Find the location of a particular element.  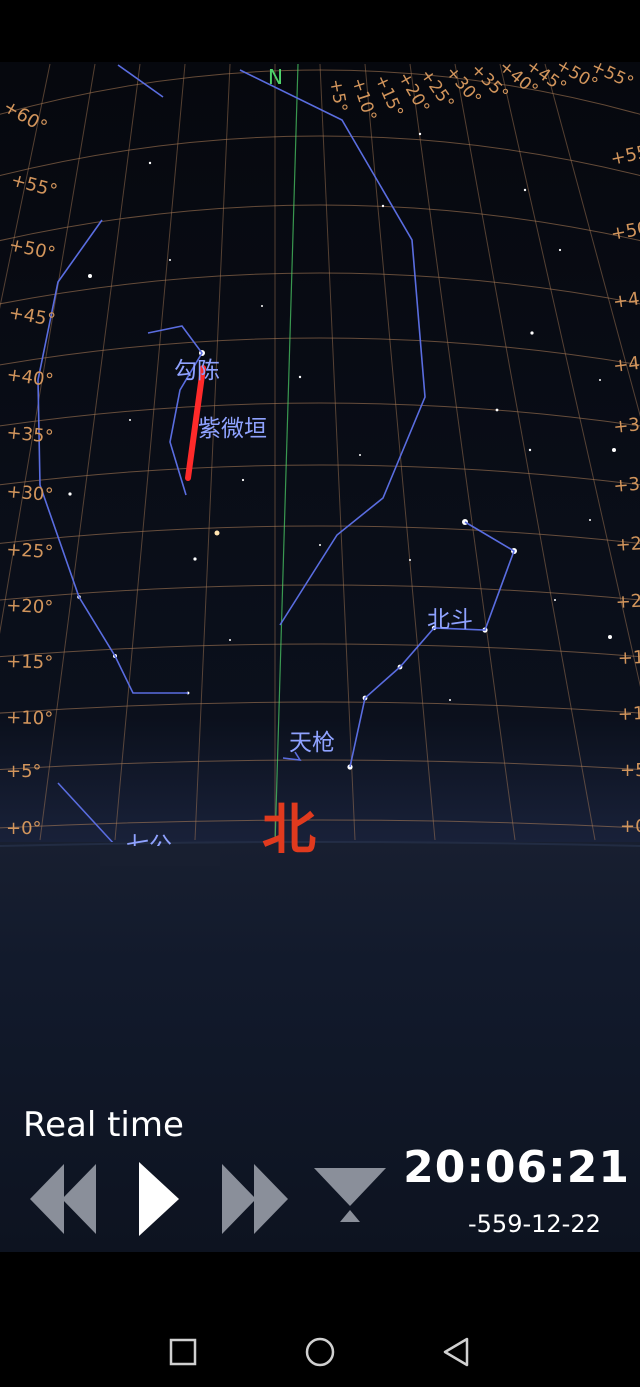

alt-label: +30° is located at coordinates (30, 493).